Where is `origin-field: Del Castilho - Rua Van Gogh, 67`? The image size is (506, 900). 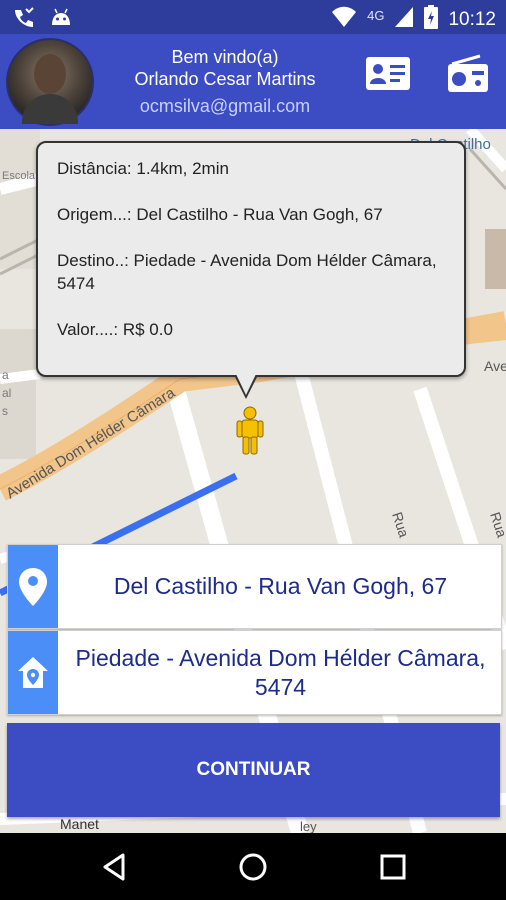 origin-field: Del Castilho - Rua Van Gogh, 67 is located at coordinates (254, 586).